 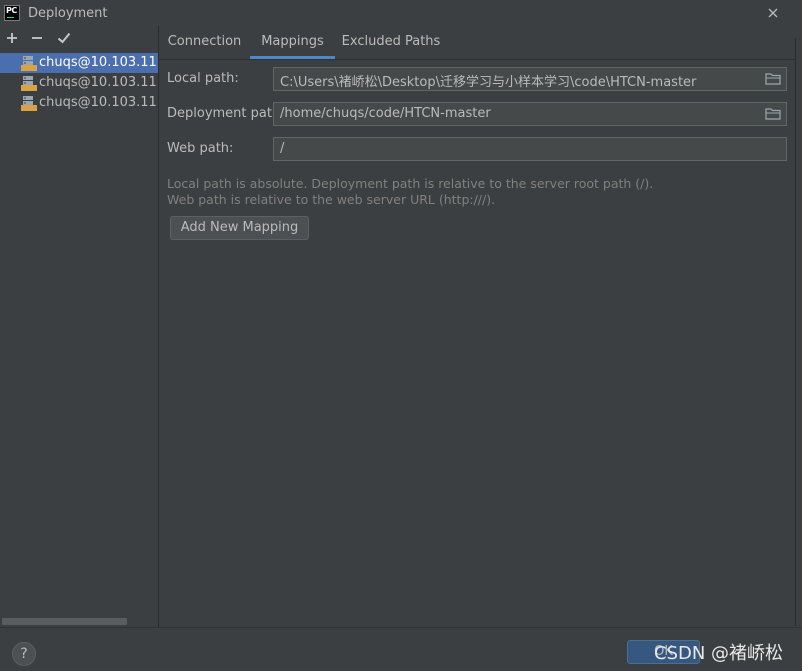 I want to click on deployment-path-value: /home/chuqs/code/HTCN-master, so click(x=385, y=113).